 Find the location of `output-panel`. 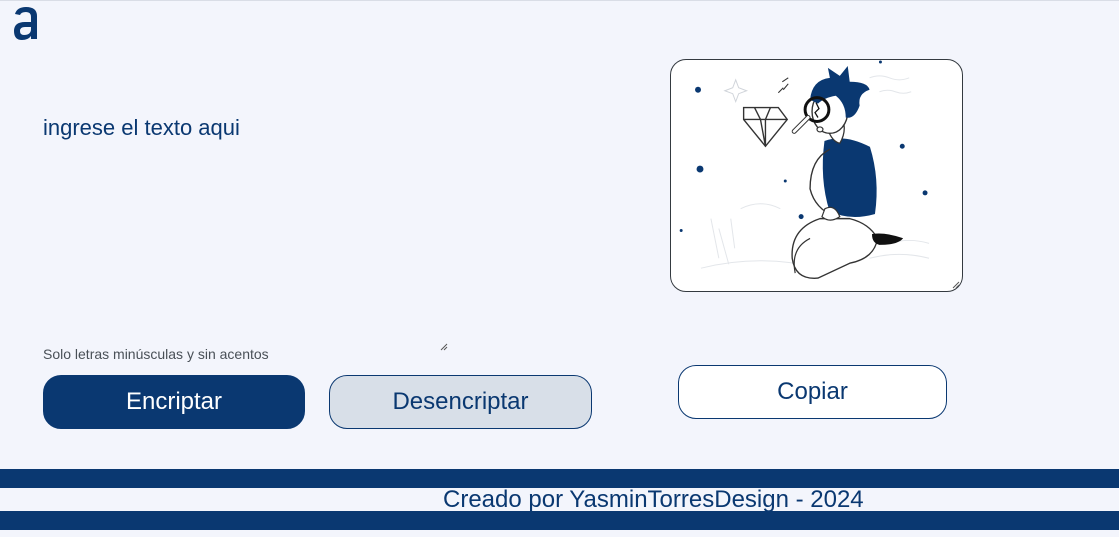

output-panel is located at coordinates (816, 175).